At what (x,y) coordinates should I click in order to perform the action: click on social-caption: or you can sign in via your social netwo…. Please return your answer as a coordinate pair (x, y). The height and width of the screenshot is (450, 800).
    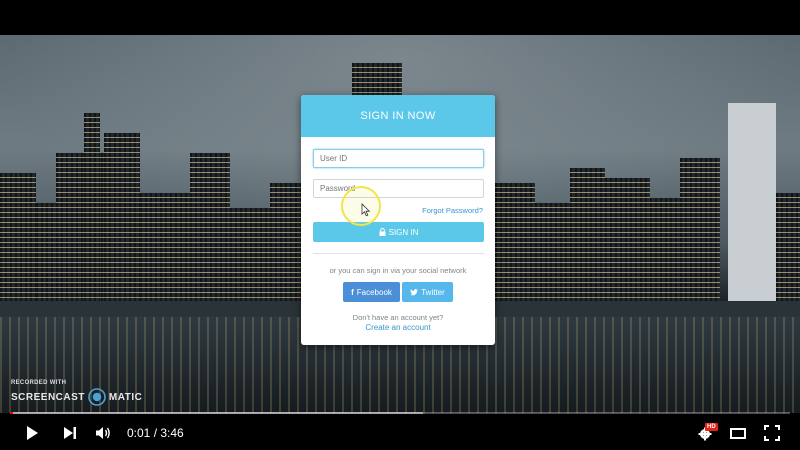
    Looking at the image, I should click on (398, 270).